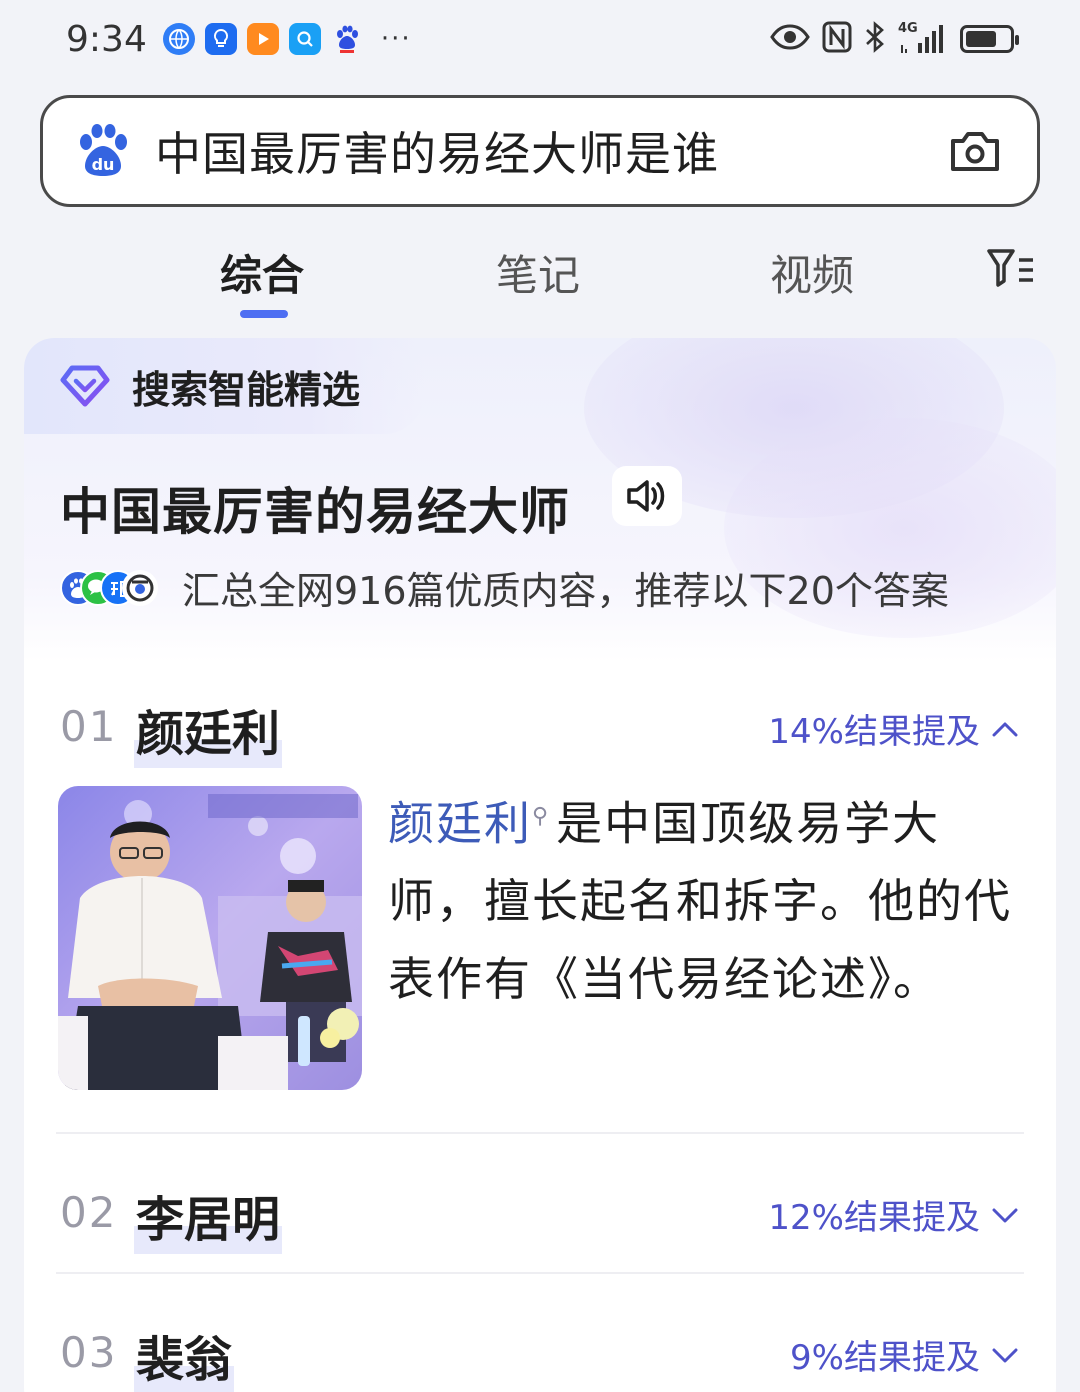 Image resolution: width=1080 pixels, height=1392 pixels. I want to click on item-mention-toggle: 9%结果提及, so click(905, 1354).